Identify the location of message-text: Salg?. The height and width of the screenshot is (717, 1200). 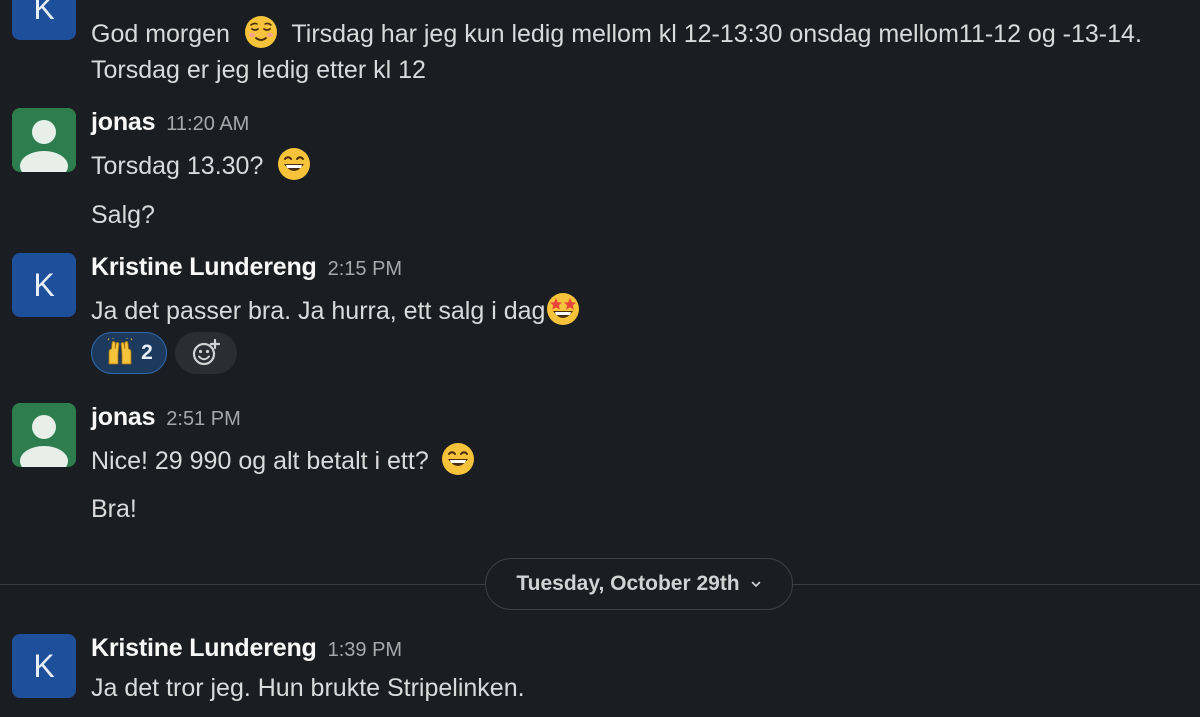
(123, 215).